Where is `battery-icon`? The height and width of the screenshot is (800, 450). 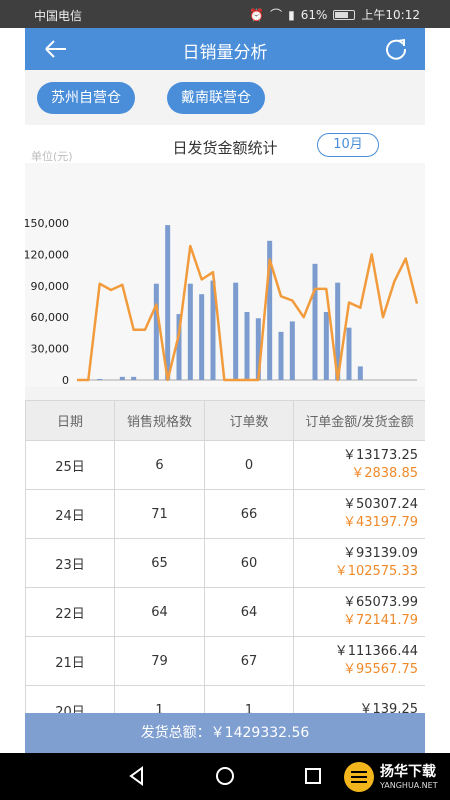
battery-icon is located at coordinates (344, 14).